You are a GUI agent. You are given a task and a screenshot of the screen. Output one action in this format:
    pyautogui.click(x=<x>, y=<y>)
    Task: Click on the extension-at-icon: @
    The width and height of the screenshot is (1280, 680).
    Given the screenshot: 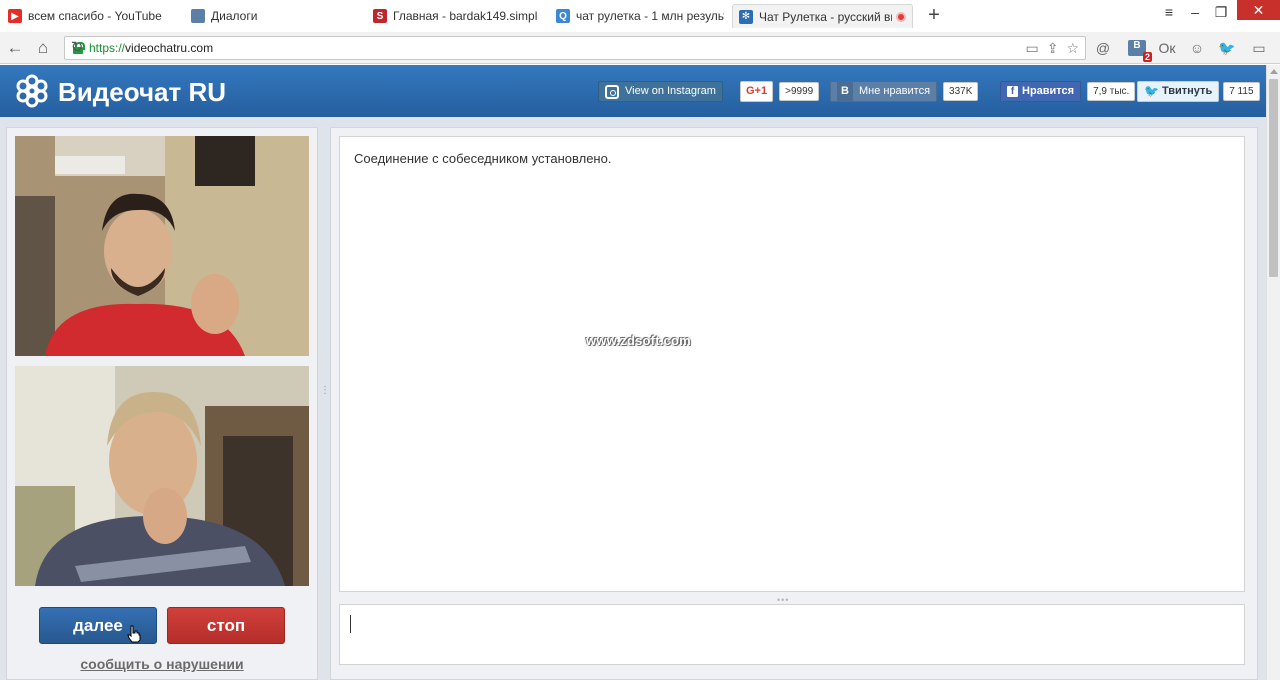 What is the action you would take?
    pyautogui.click(x=1103, y=48)
    